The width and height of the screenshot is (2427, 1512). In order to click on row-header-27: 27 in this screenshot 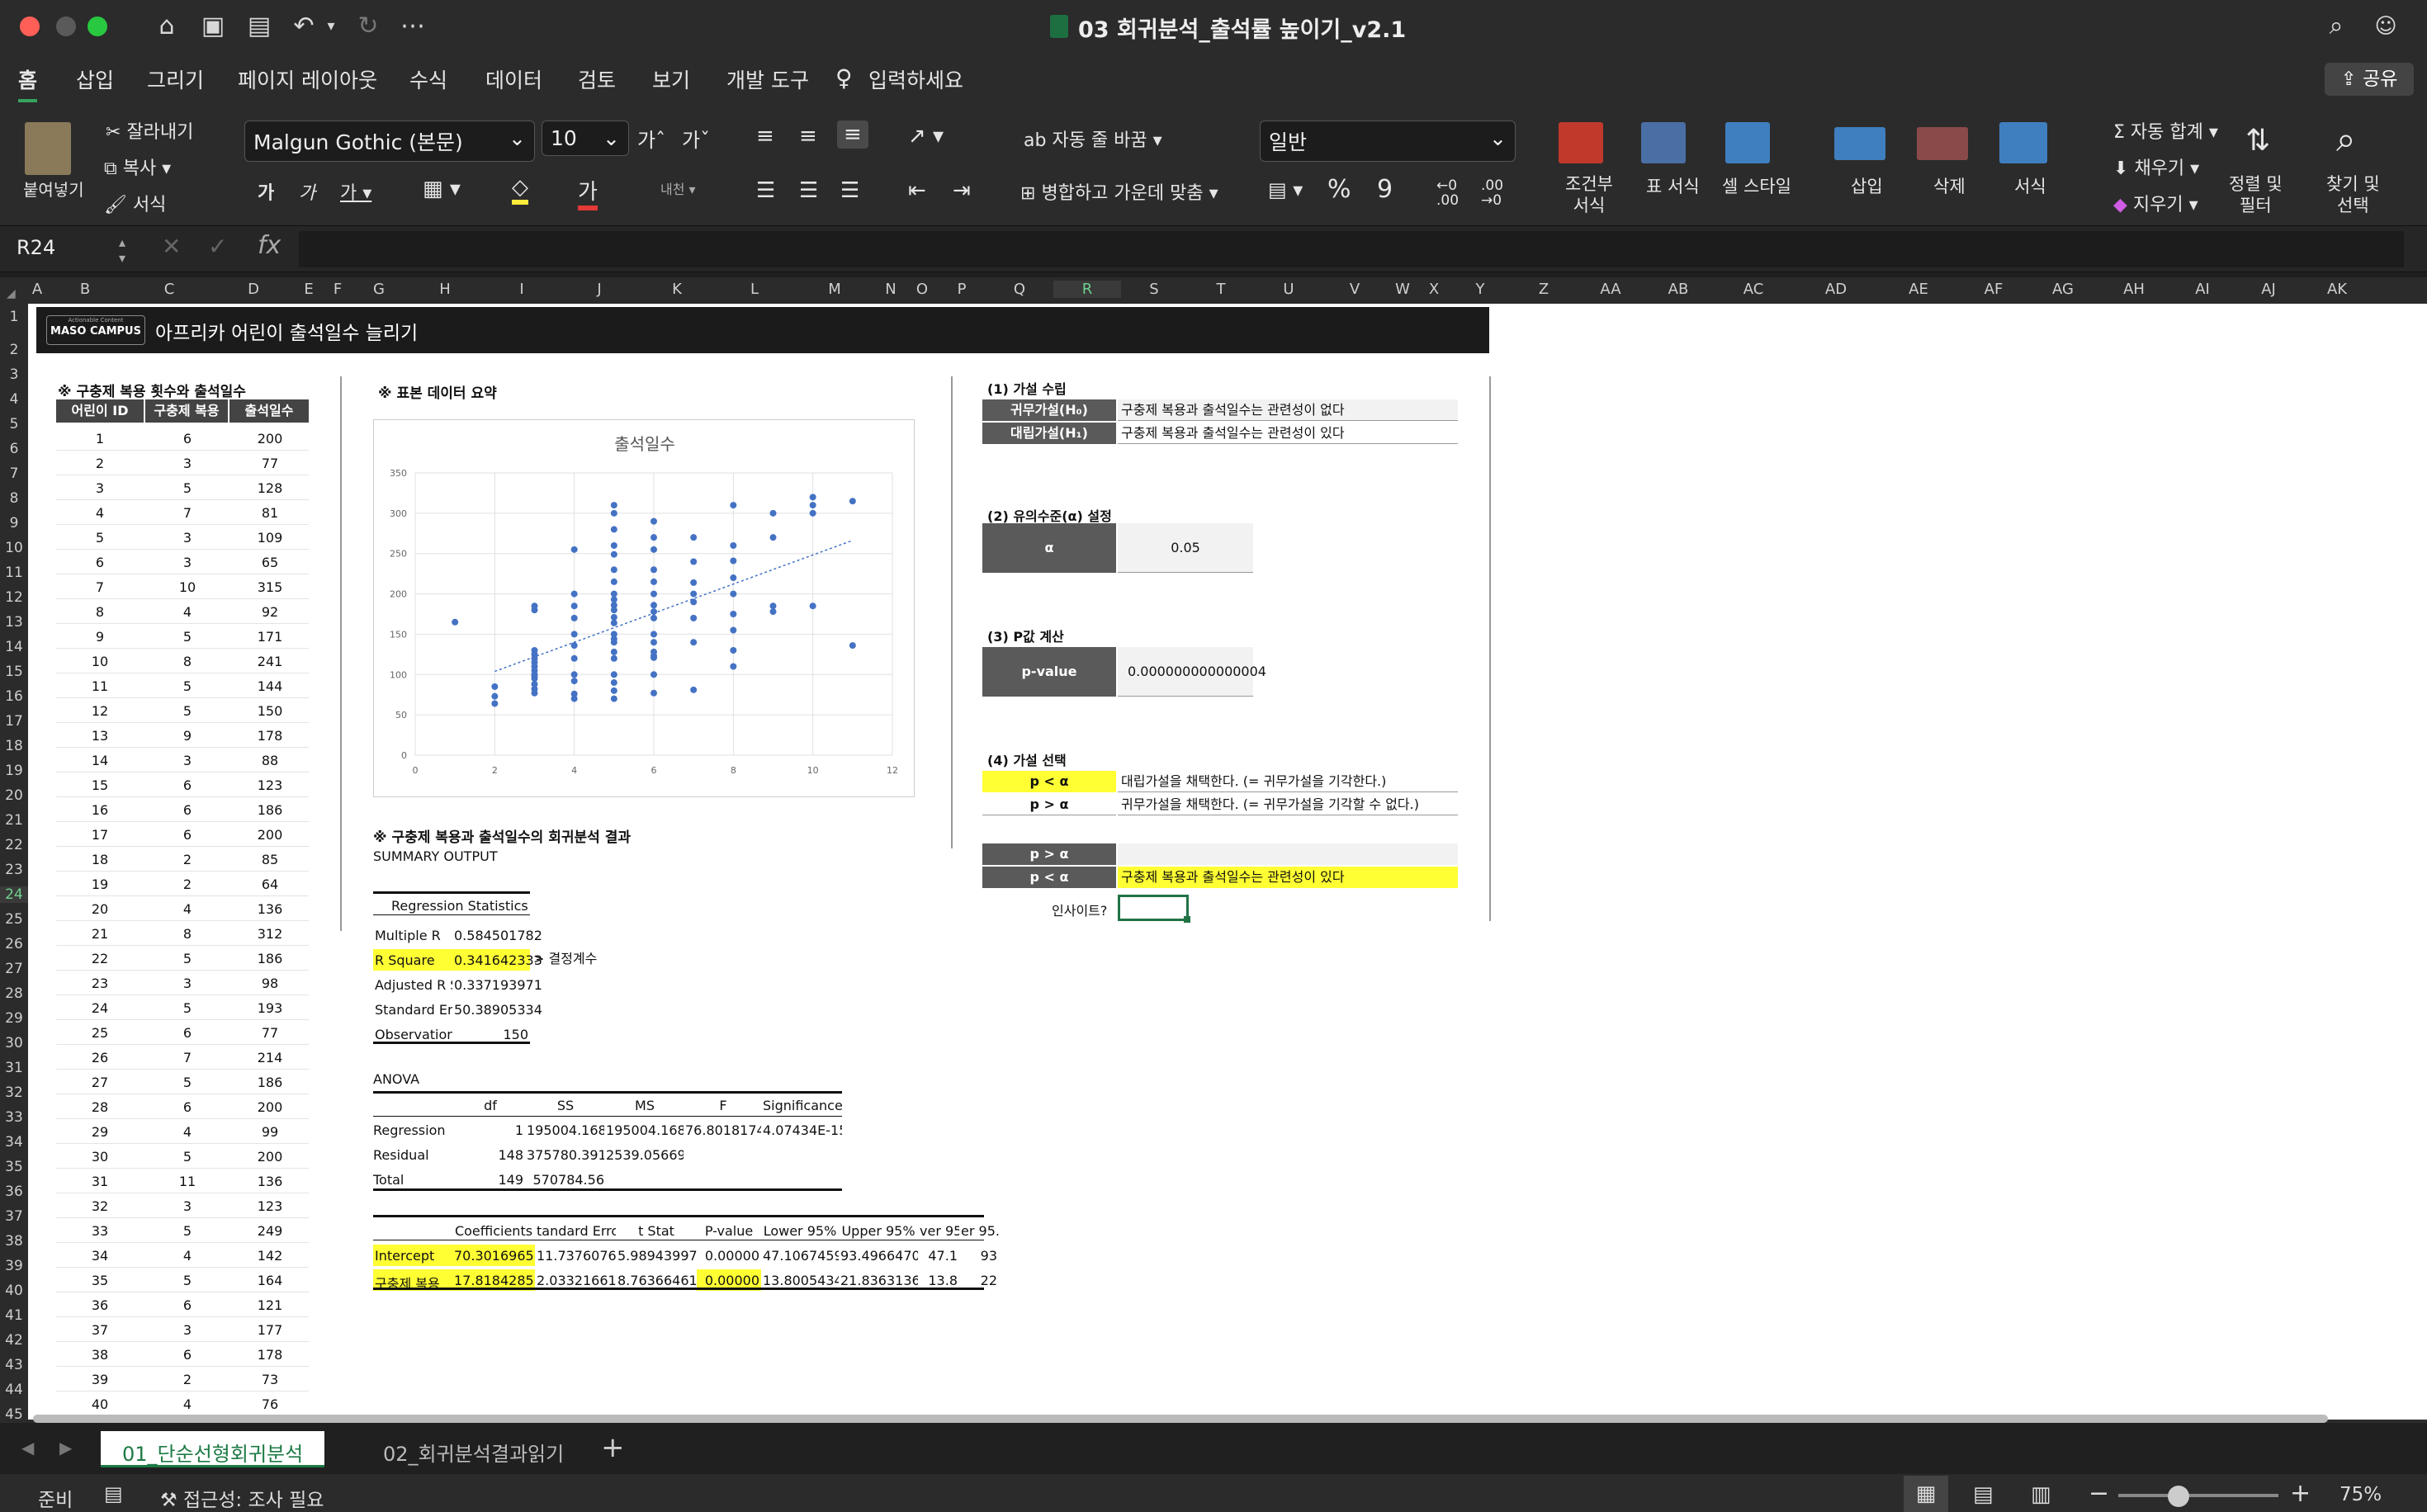, I will do `click(14, 969)`.